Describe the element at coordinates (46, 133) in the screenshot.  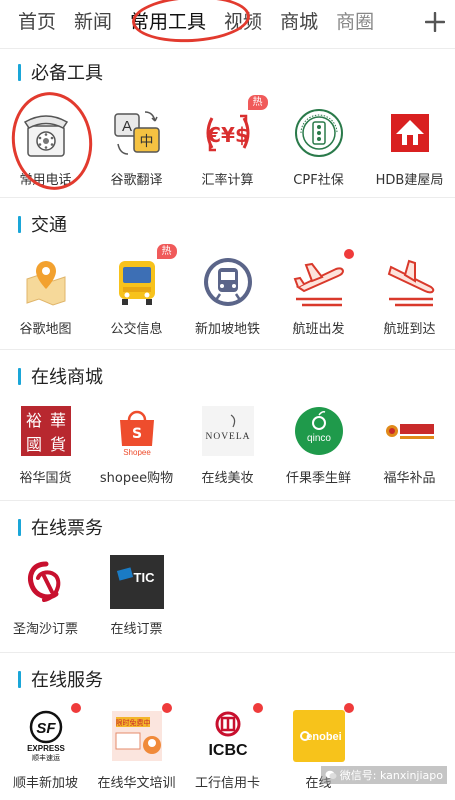
I see `telephone-icon` at that location.